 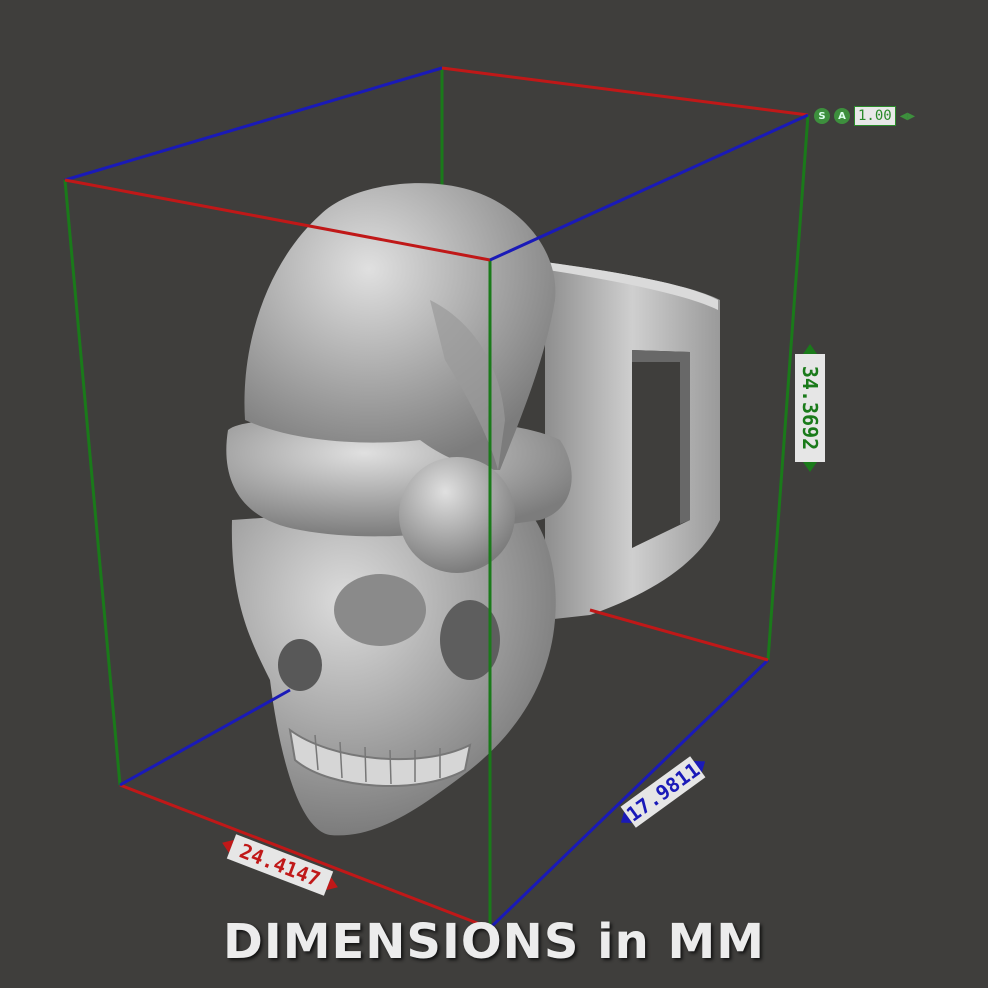 I want to click on height-dimension-label: 34.3692, so click(x=810, y=408).